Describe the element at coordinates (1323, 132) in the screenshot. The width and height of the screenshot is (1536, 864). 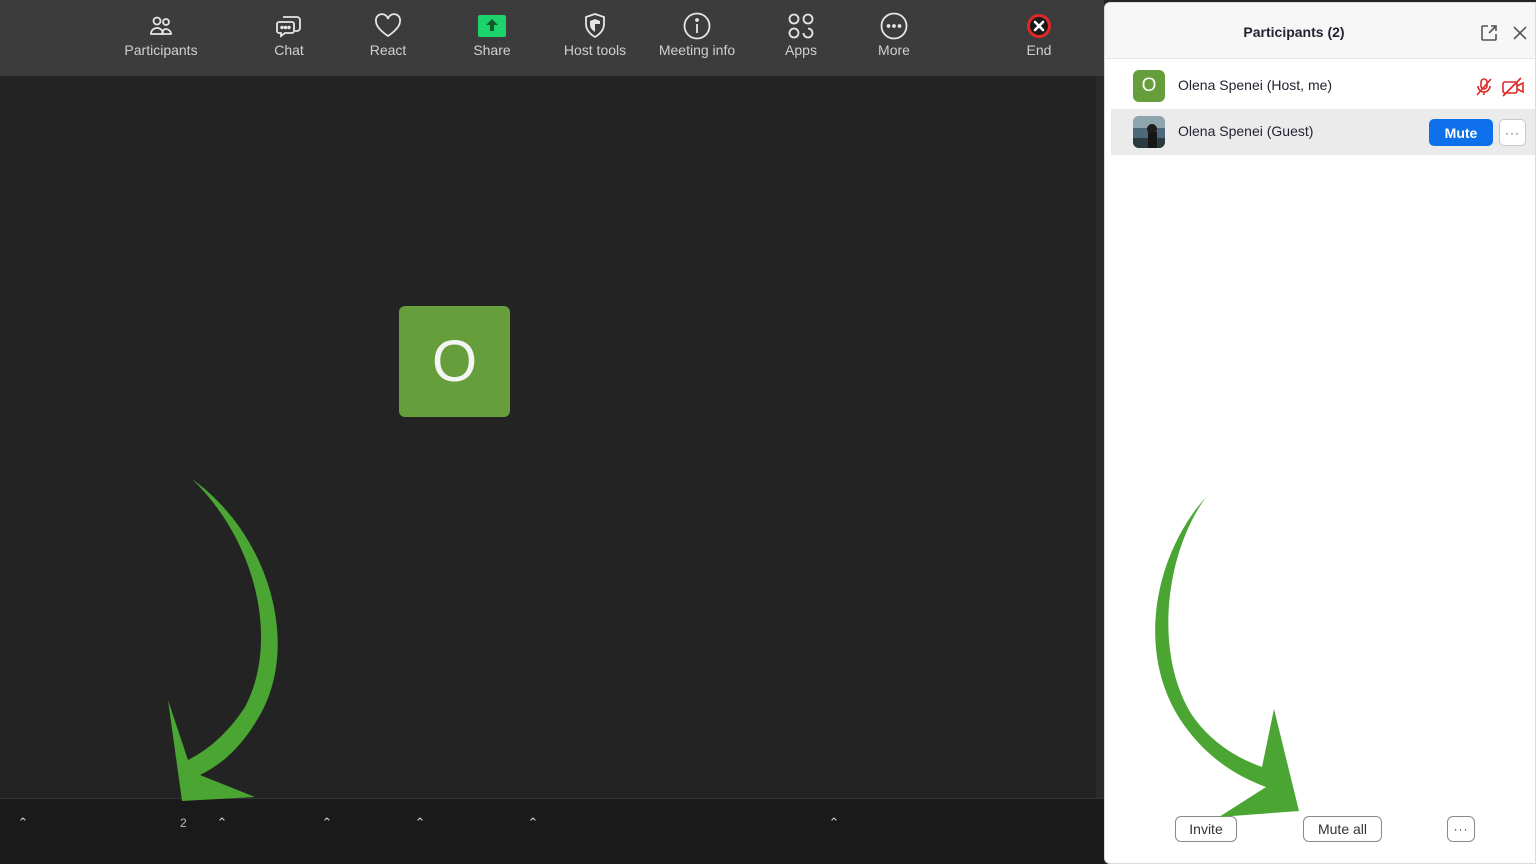
I see `participant-row: Olena Spenei (Guest) Mute ···` at that location.